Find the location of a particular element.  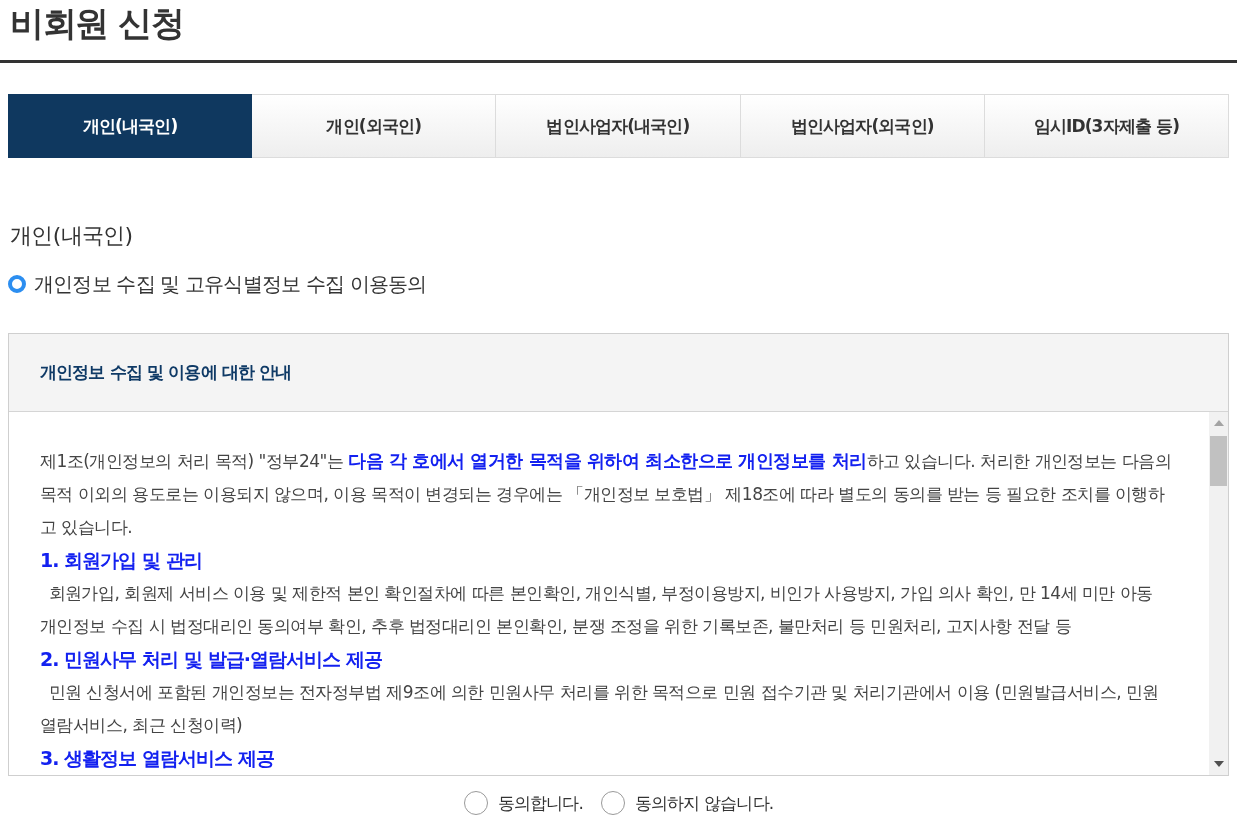

tab: 개인(내국인) is located at coordinates (130, 126).